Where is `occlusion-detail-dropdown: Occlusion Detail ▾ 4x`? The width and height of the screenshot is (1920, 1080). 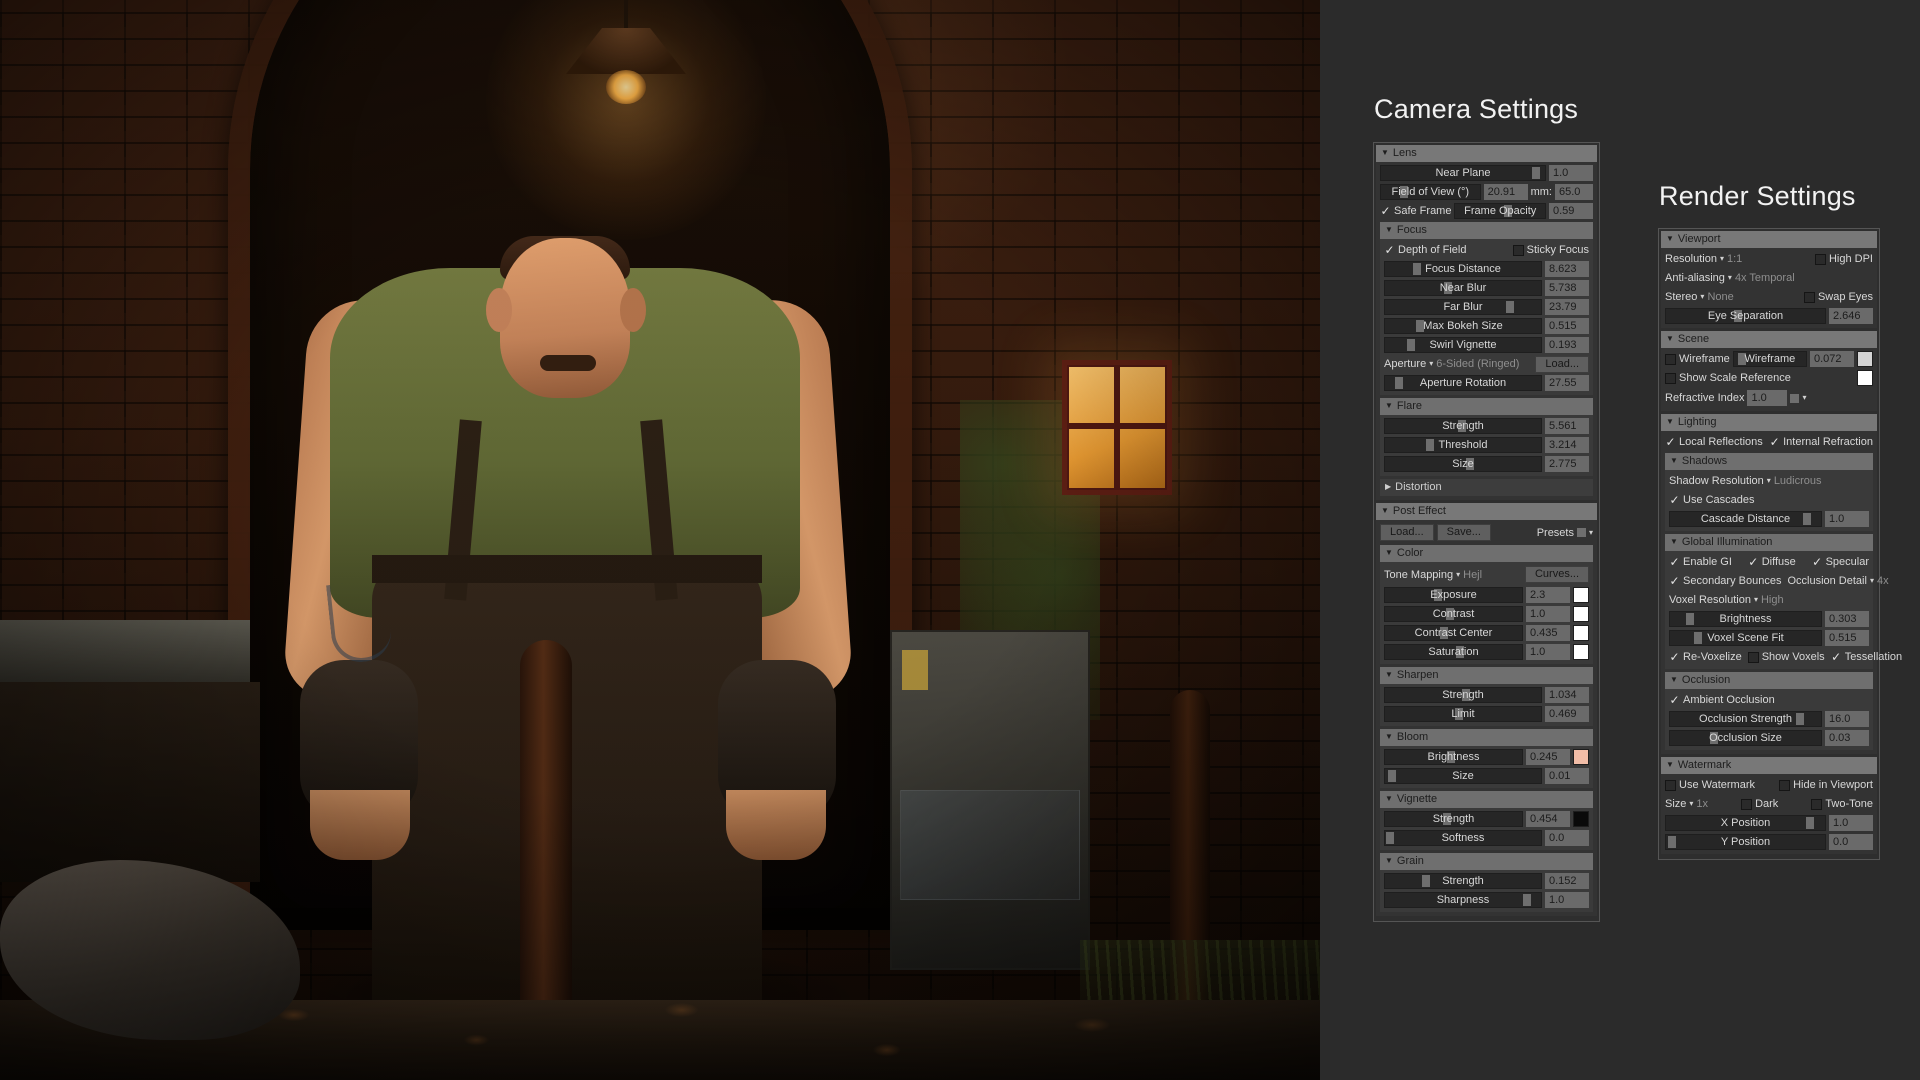
occlusion-detail-dropdown: Occlusion Detail ▾ 4x is located at coordinates (1837, 581).